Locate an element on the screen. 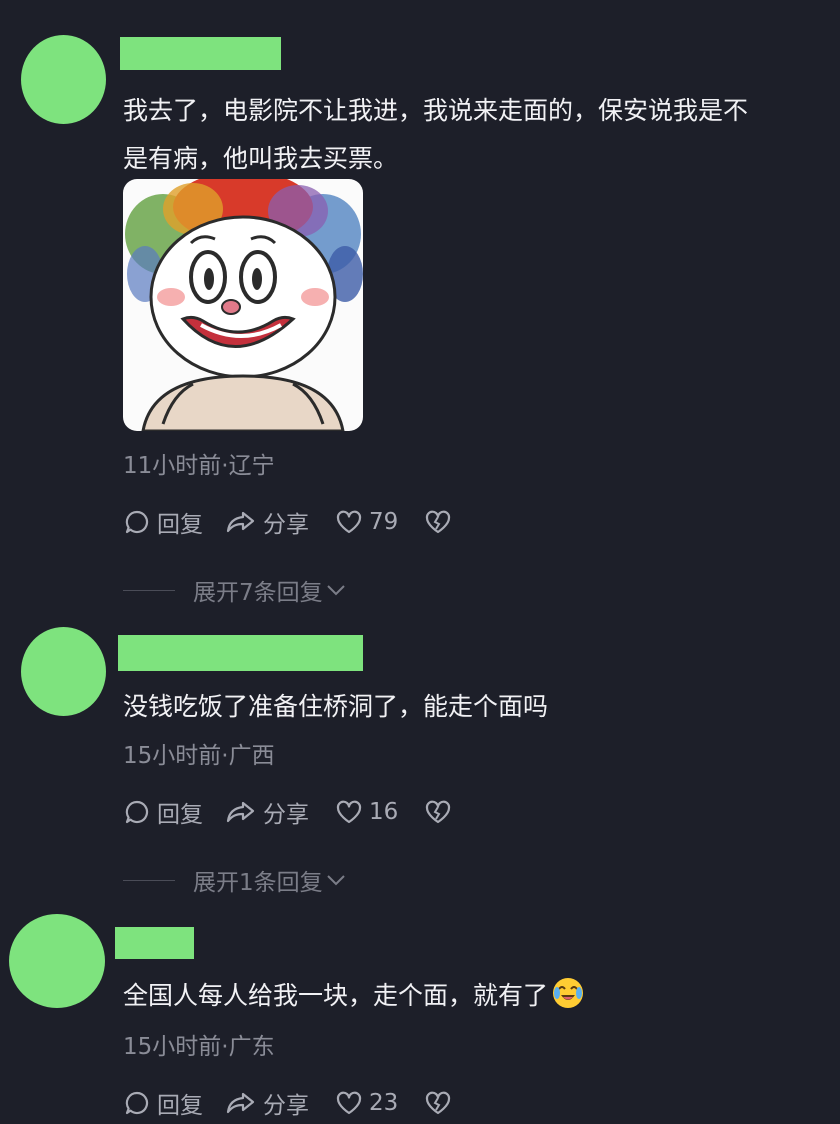  like-button: 79 is located at coordinates (366, 522).